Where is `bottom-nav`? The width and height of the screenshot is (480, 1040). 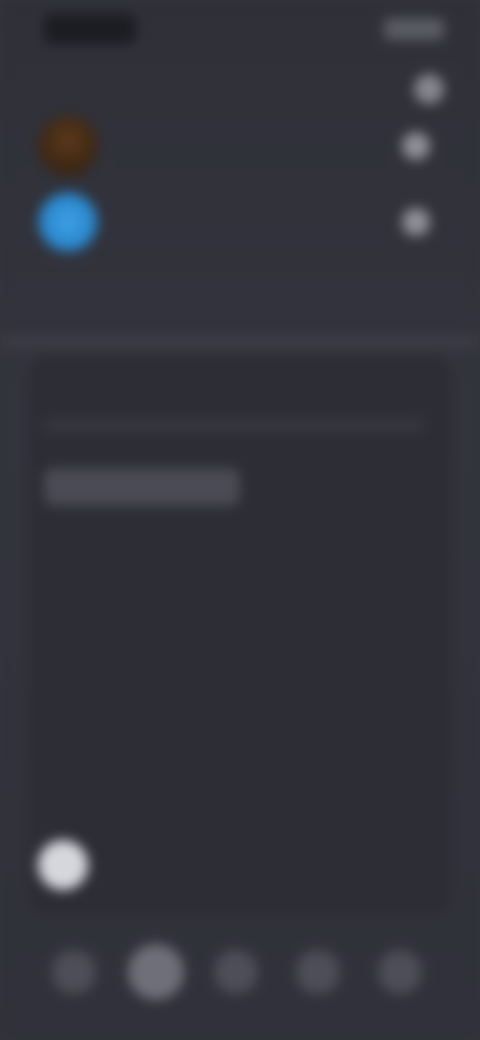 bottom-nav is located at coordinates (240, 972).